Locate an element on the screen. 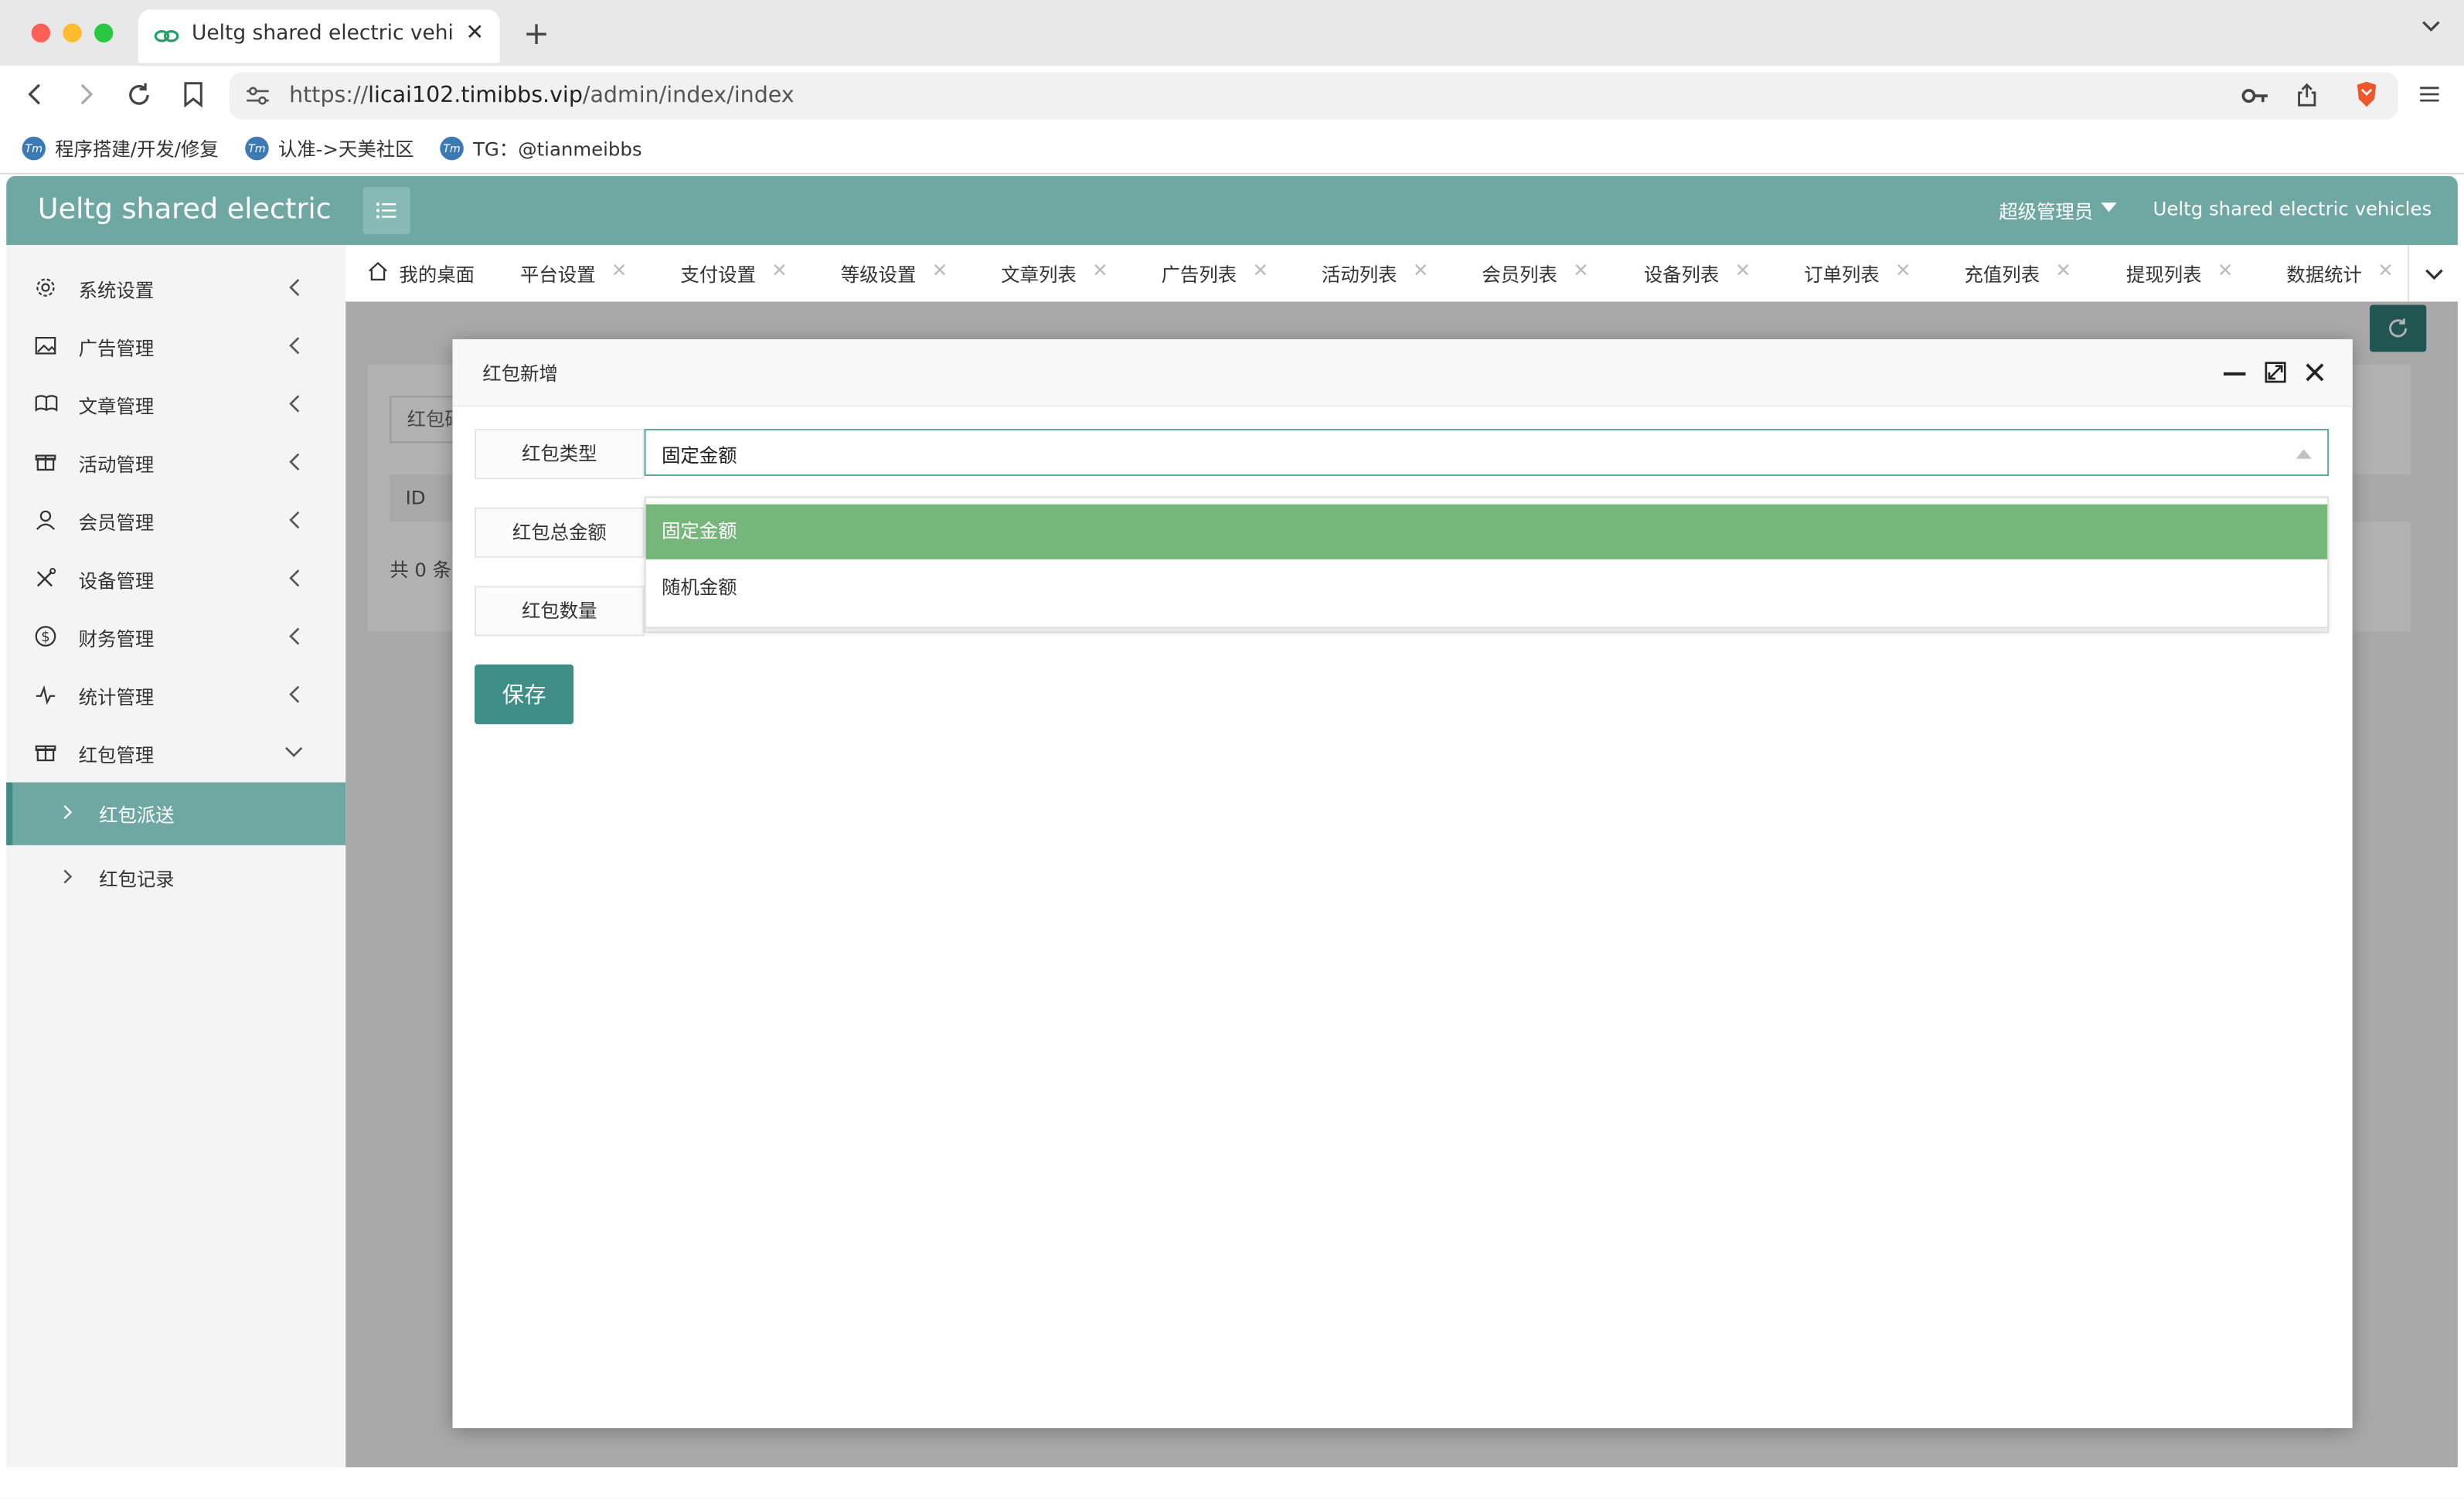  page-tab: 活动列表 is located at coordinates (1359, 274).